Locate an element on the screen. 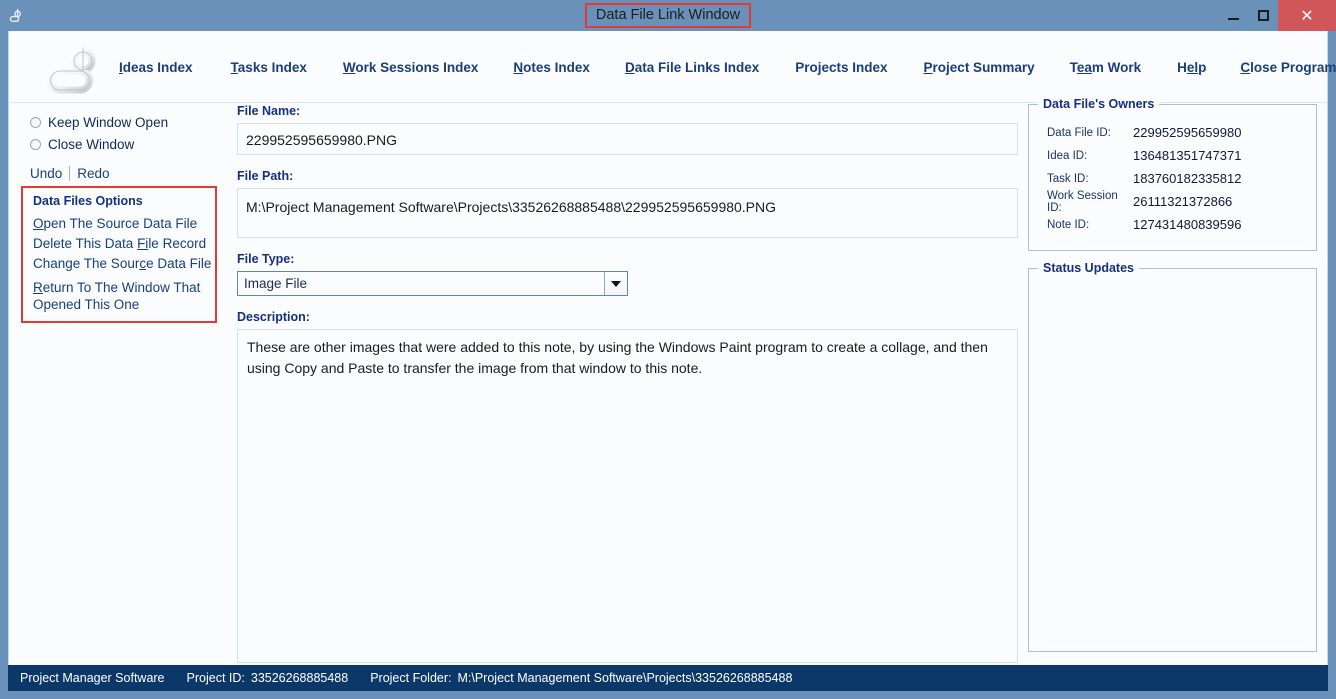 This screenshot has height=699, width=1336. nav-item-data-file-links-index: Data File Links Index is located at coordinates (692, 67).